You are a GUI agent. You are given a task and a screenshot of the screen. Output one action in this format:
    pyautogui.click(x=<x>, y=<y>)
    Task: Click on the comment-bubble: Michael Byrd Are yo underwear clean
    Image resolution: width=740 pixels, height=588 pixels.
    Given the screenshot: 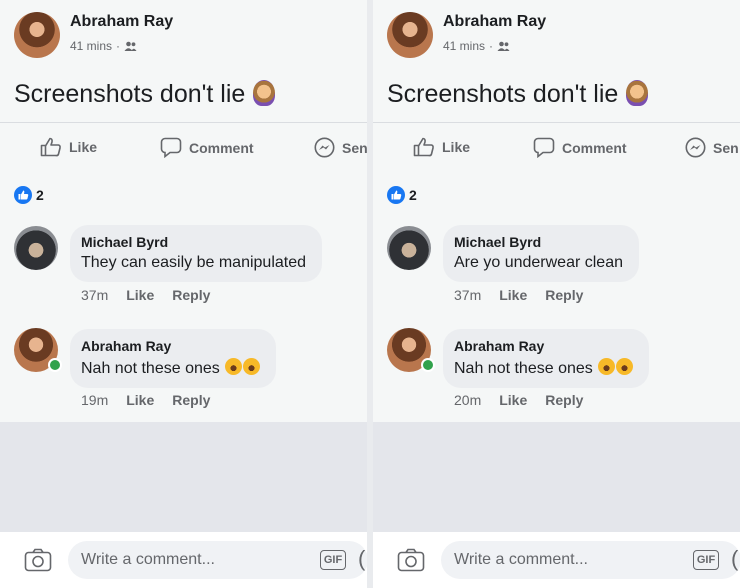 What is the action you would take?
    pyautogui.click(x=541, y=253)
    